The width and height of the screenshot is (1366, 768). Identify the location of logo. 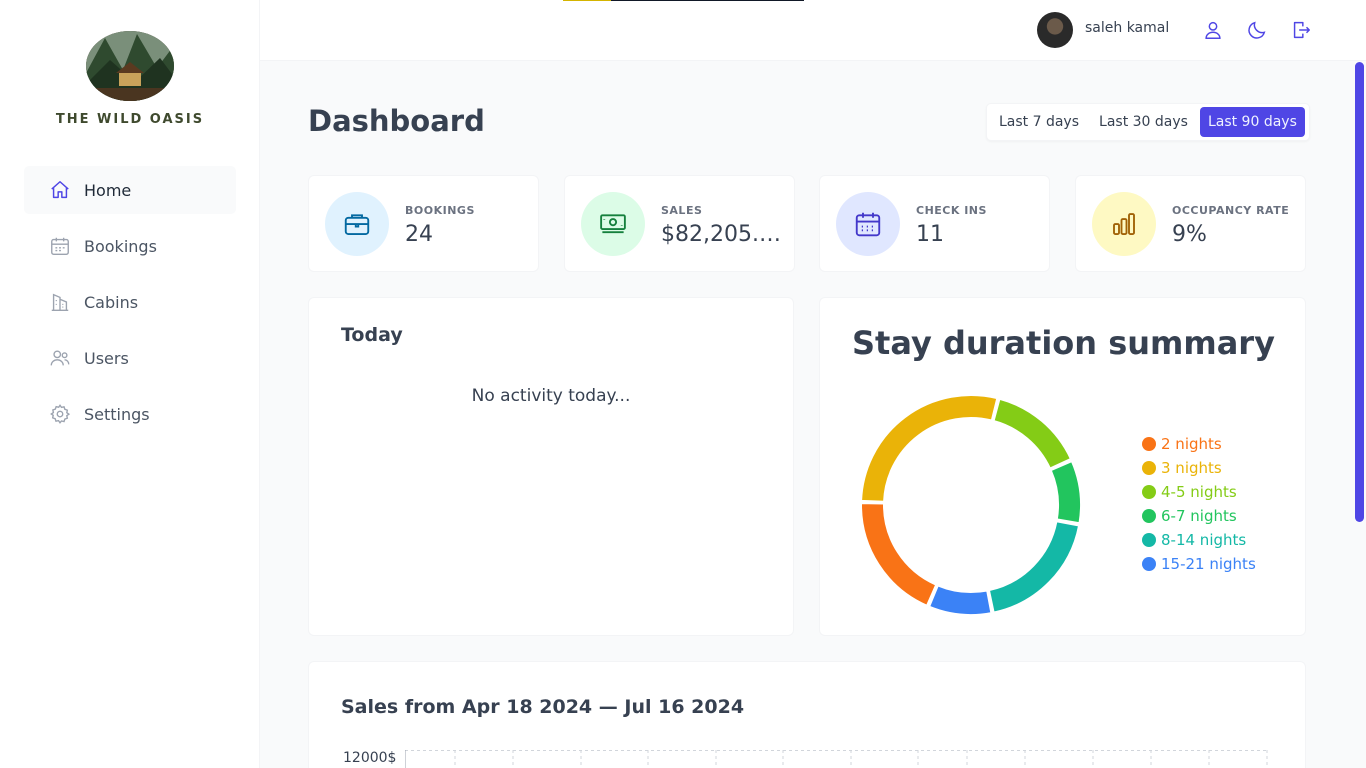
(130, 66).